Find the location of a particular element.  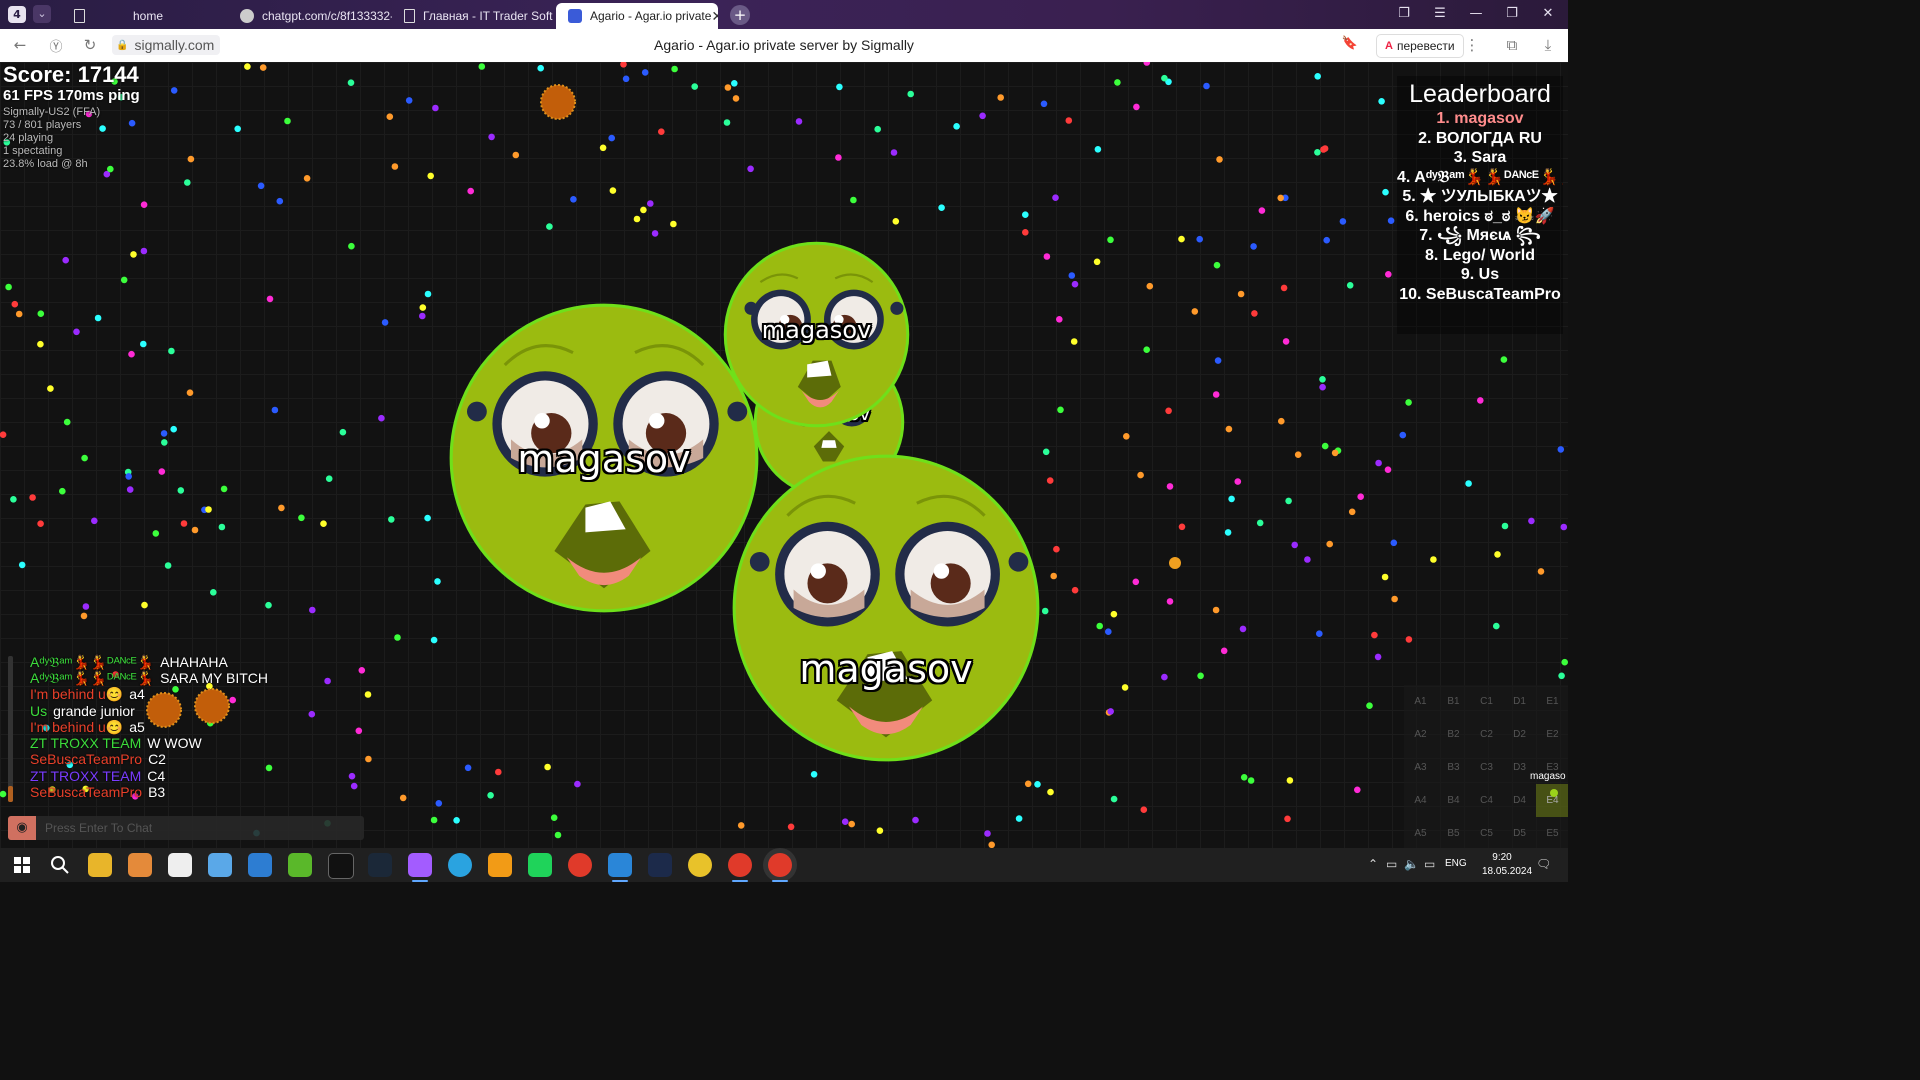

yandex-icon: Ⓨ is located at coordinates (56, 45).